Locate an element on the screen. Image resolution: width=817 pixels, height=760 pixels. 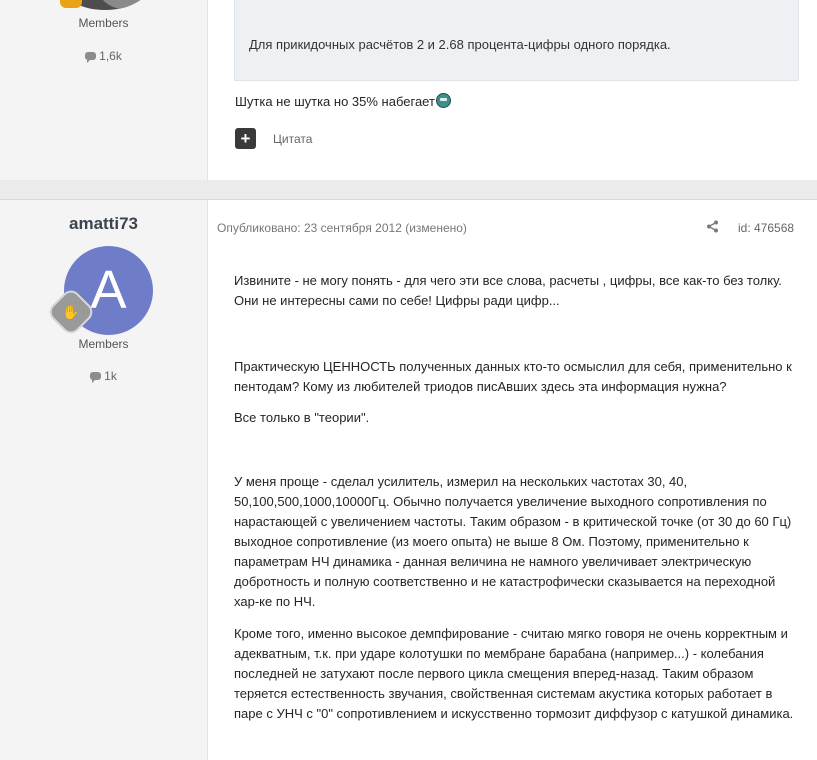
multiquote-plus-button: + is located at coordinates (245, 138).